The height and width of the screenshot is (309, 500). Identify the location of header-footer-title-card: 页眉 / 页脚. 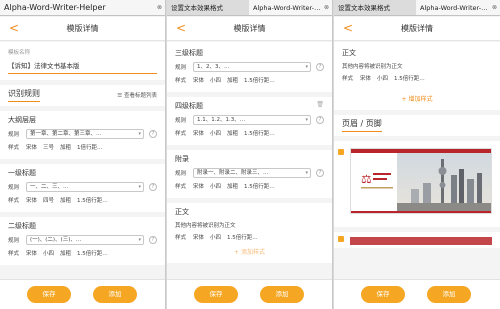
(417, 125).